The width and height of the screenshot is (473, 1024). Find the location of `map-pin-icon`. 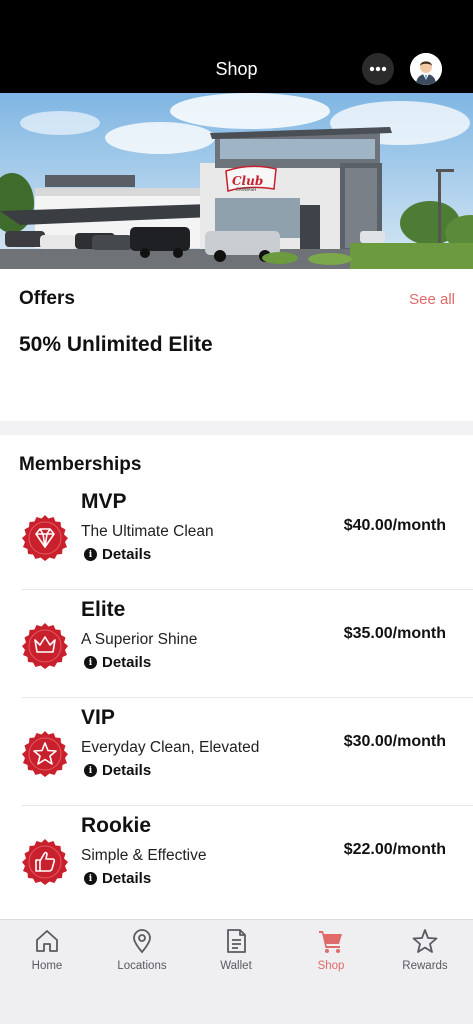

map-pin-icon is located at coordinates (142, 941).